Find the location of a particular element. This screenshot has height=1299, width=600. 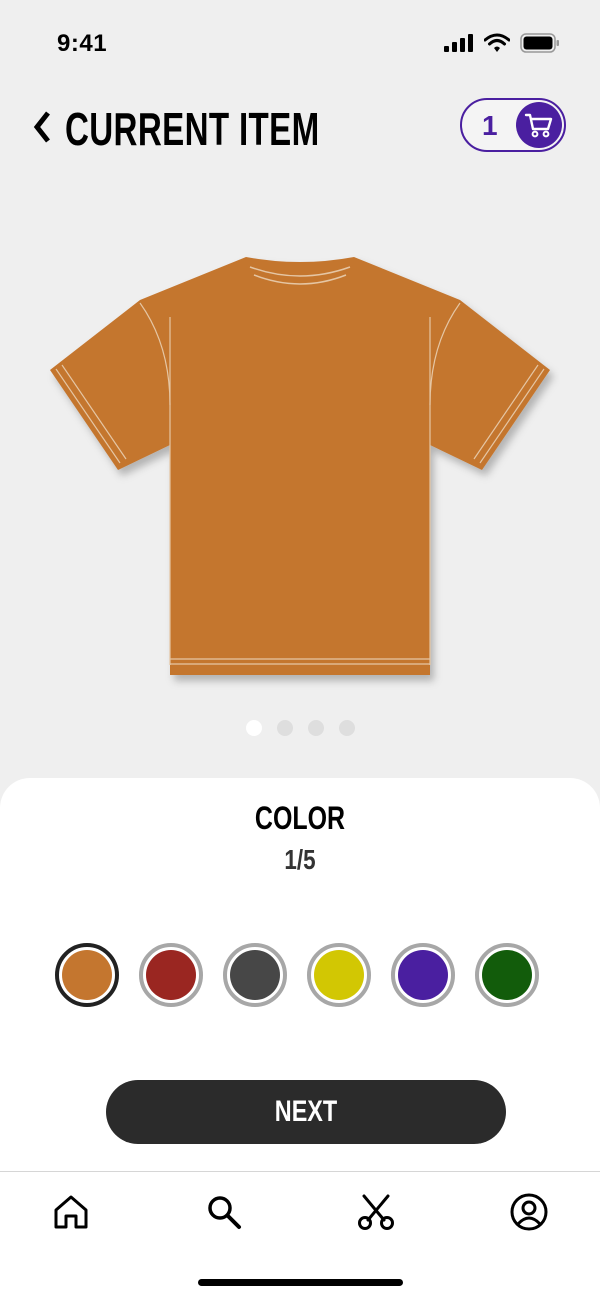

search-icon is located at coordinates (224, 1214).